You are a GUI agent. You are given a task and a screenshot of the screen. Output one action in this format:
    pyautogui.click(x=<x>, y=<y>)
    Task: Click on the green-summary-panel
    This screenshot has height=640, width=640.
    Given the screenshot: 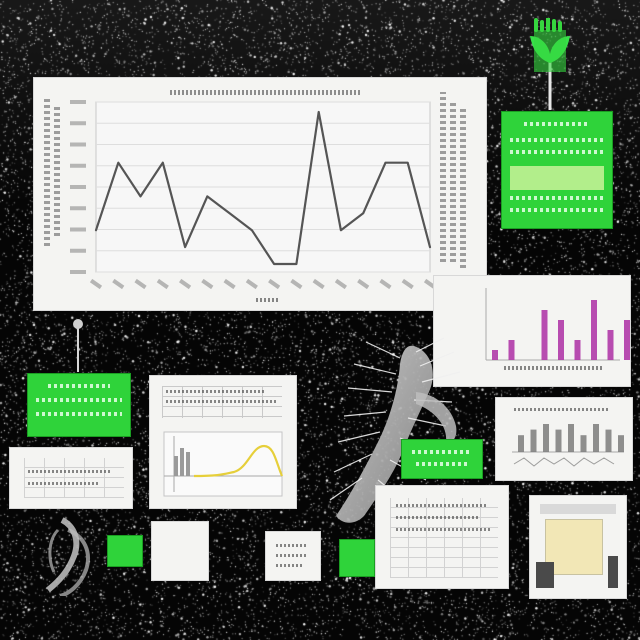 What is the action you would take?
    pyautogui.click(x=557, y=170)
    